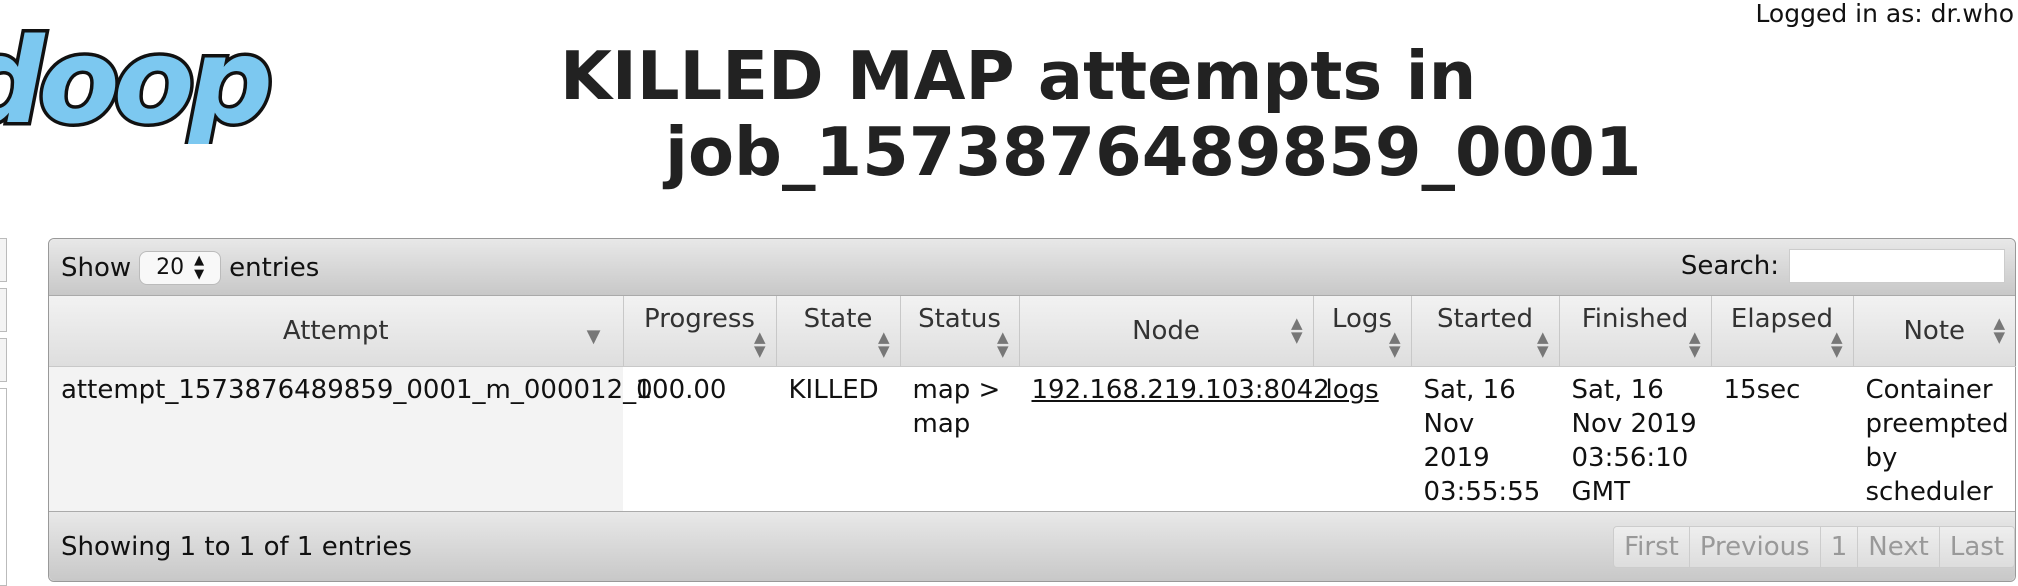  What do you see at coordinates (1838, 547) in the screenshot?
I see `pager-page-1-button: 1` at bounding box center [1838, 547].